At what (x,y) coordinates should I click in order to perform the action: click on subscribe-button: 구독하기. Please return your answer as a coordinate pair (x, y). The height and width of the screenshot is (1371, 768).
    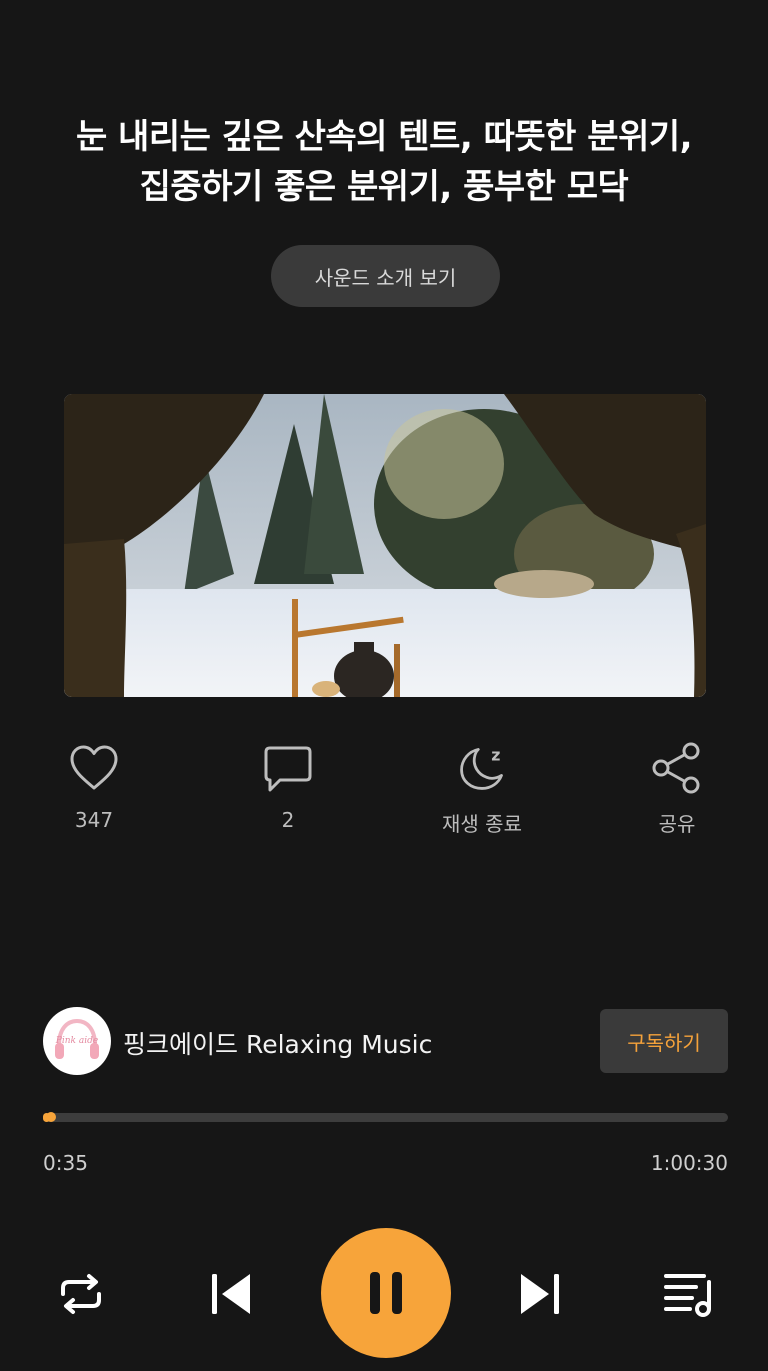
    Looking at the image, I should click on (664, 1041).